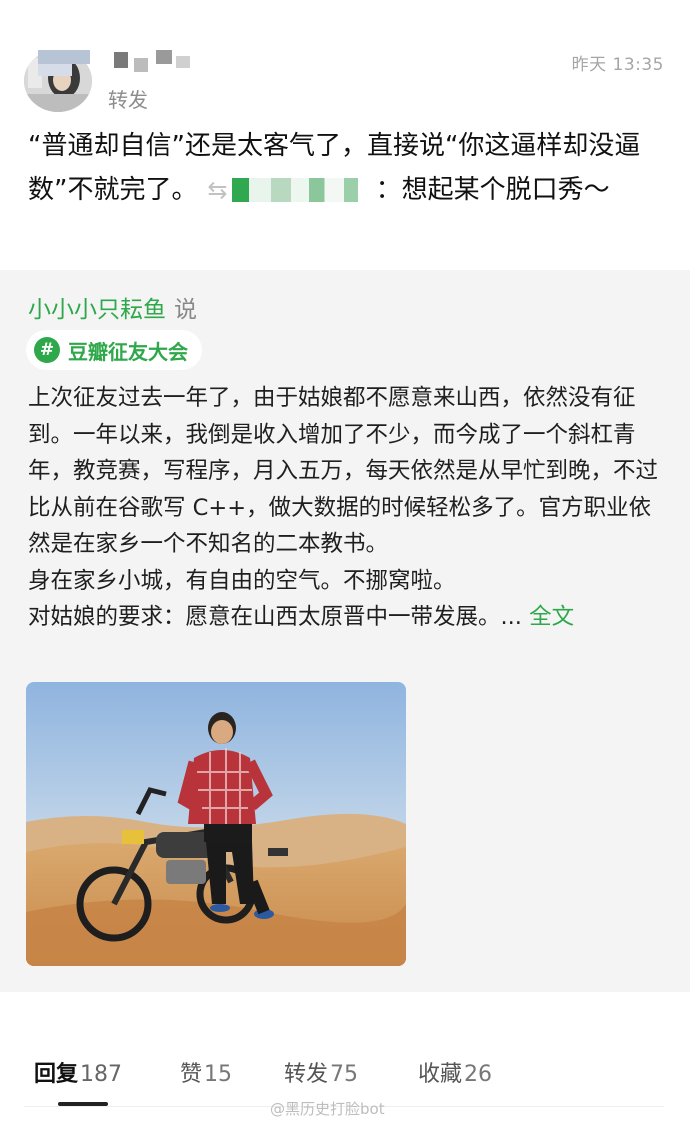  What do you see at coordinates (216, 824) in the screenshot?
I see `post-photo` at bounding box center [216, 824].